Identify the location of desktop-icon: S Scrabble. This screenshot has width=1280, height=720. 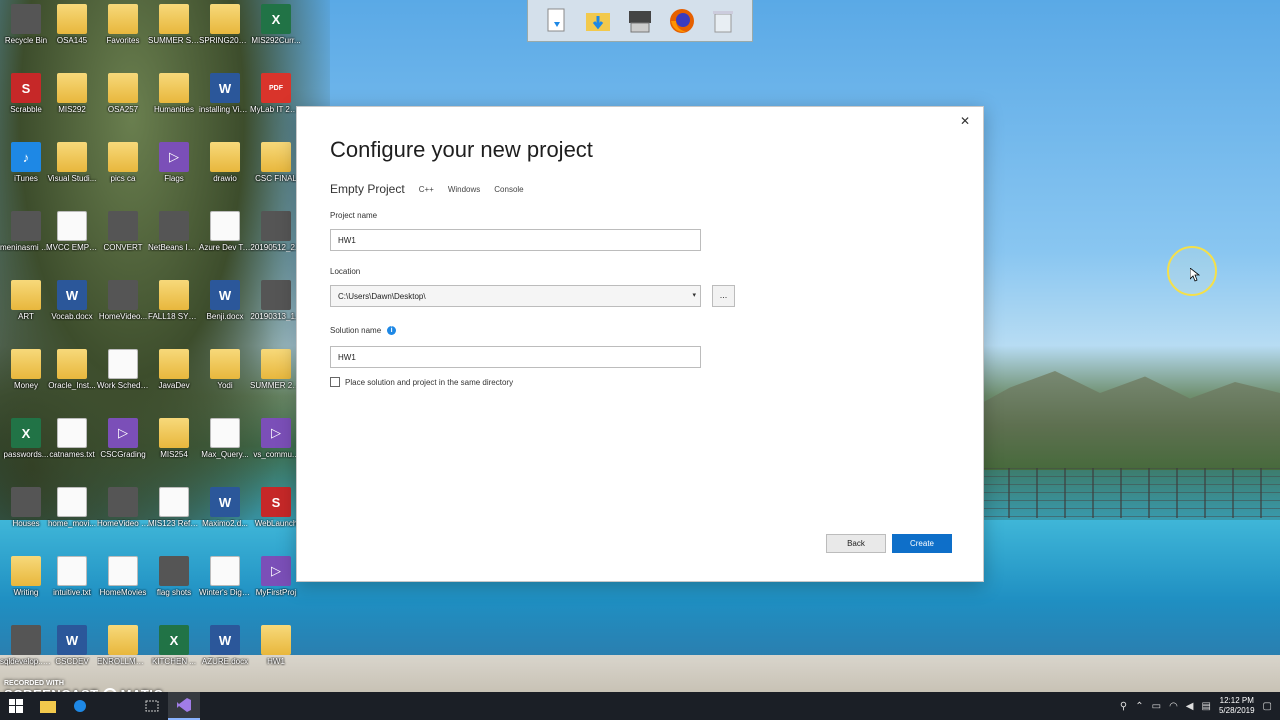
(26, 102).